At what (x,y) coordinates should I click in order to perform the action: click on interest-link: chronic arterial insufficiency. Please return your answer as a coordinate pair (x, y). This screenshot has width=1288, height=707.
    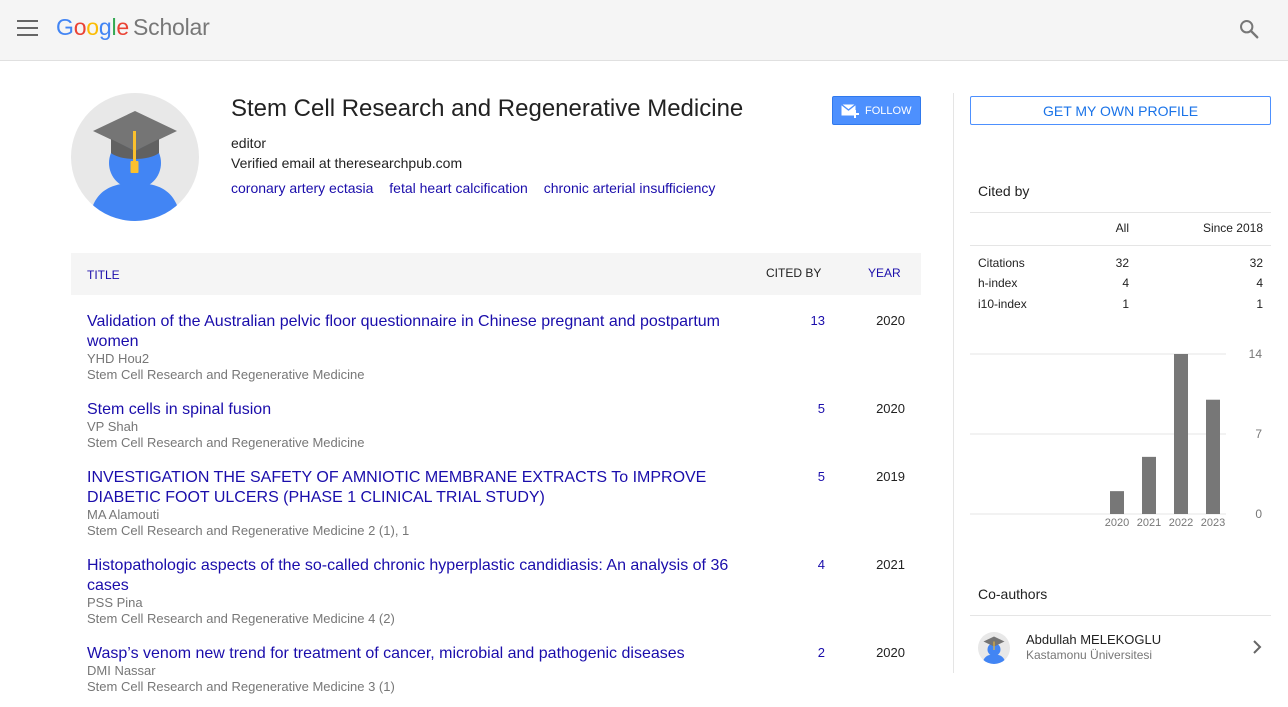
    Looking at the image, I should click on (630, 188).